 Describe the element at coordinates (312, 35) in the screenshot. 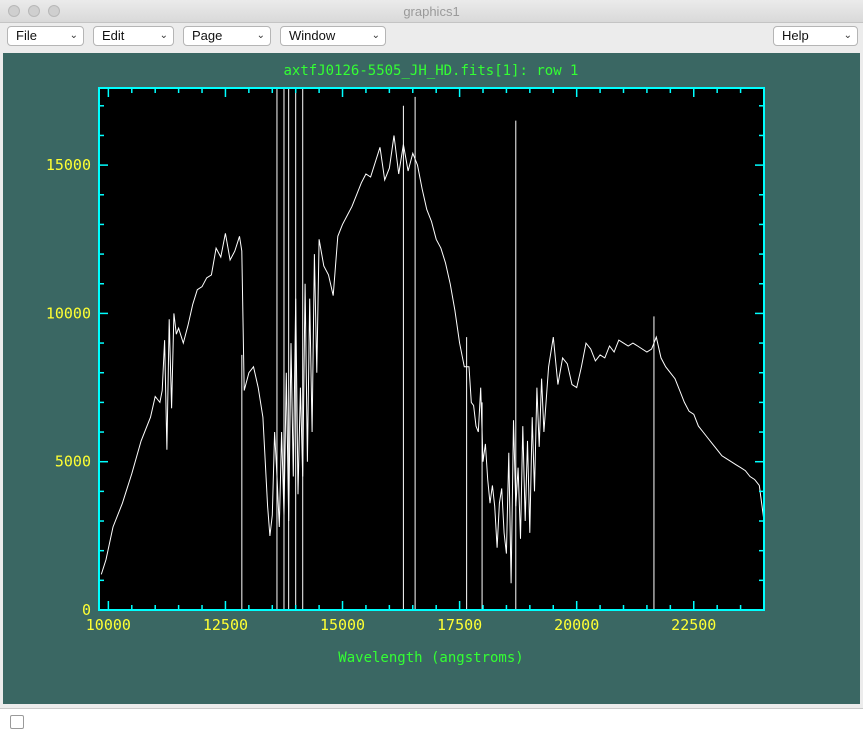

I see `window-menu-label: Window` at that location.